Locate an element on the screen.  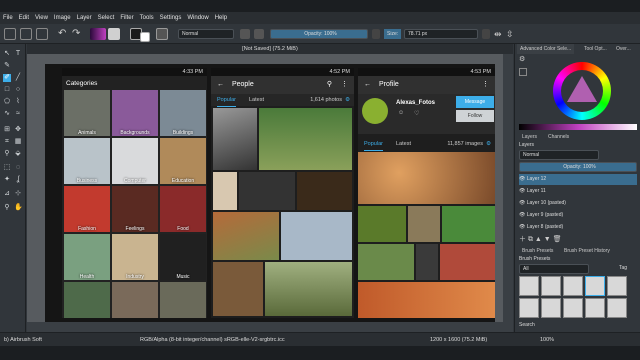
save-icon is located at coordinates (42, 34).